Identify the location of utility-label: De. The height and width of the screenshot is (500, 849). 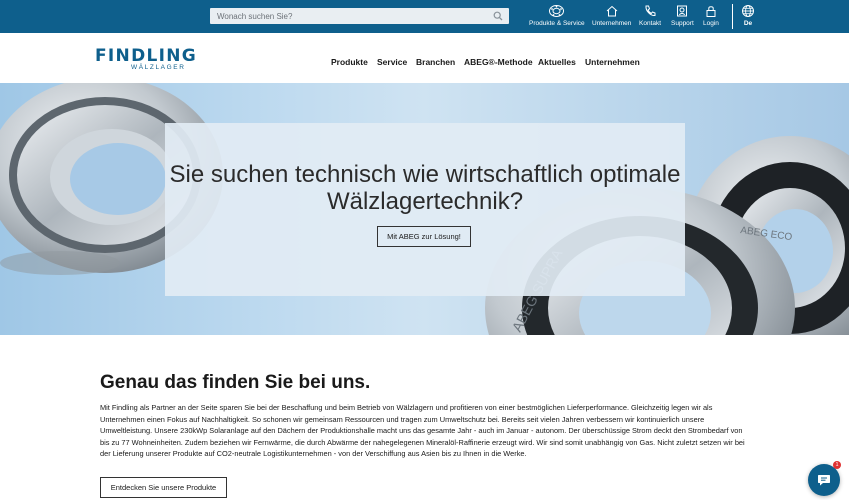
(748, 23).